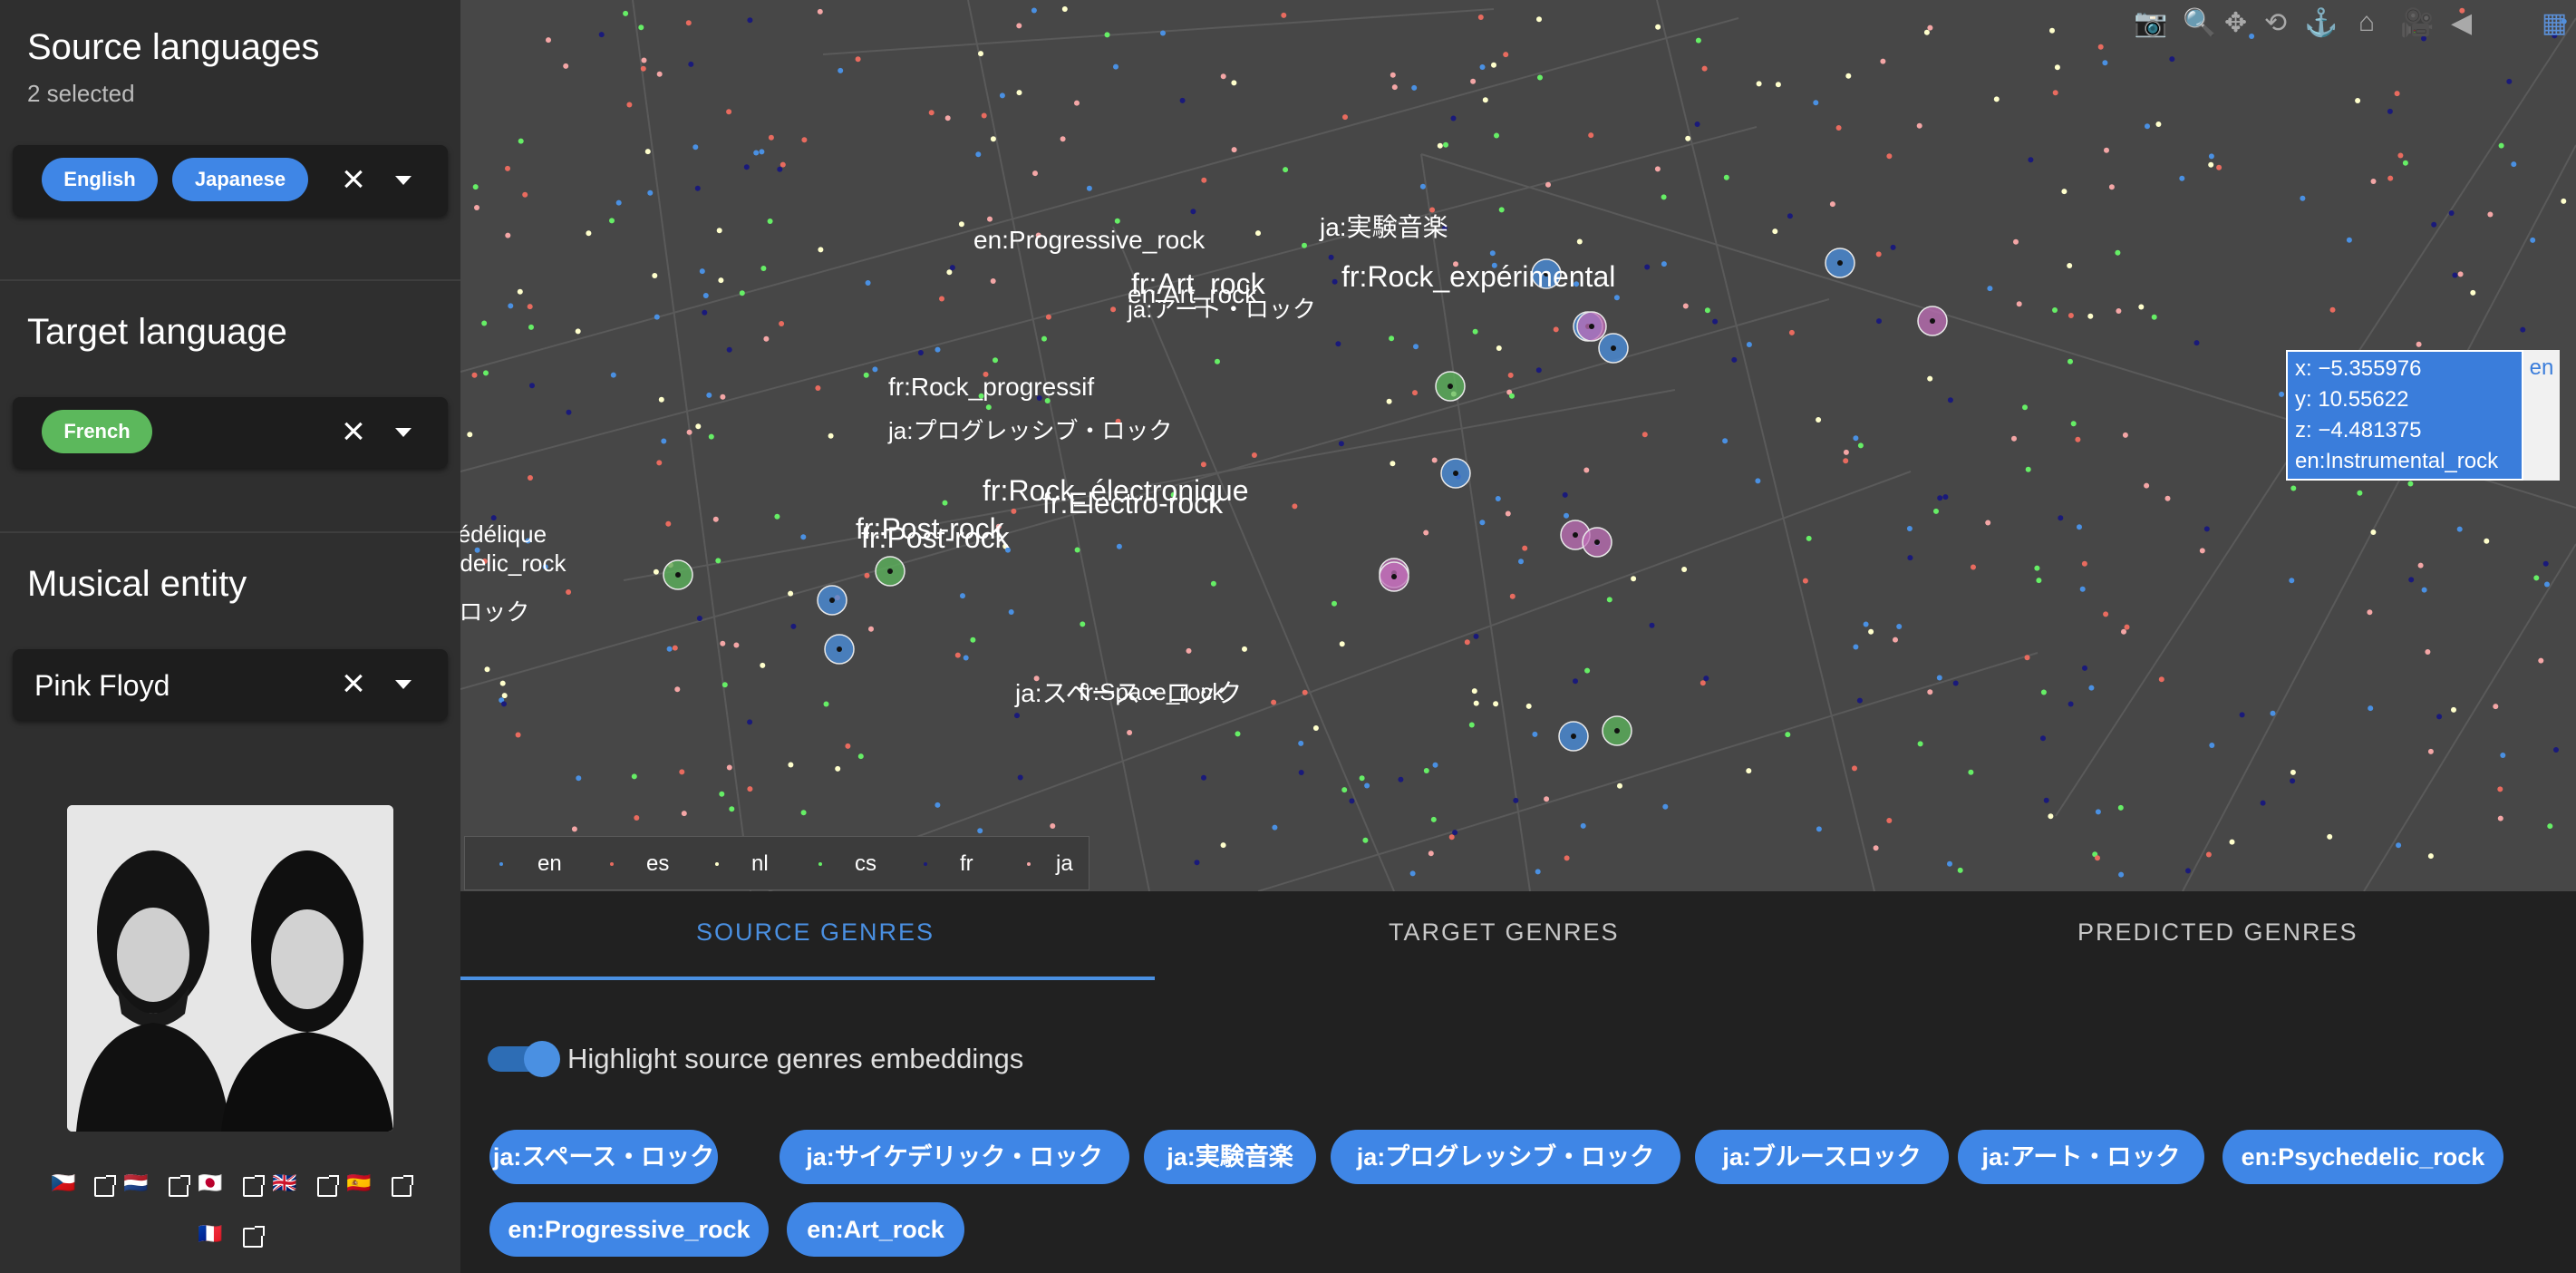  Describe the element at coordinates (2366, 22) in the screenshot. I see `home-icon: ⌂` at that location.